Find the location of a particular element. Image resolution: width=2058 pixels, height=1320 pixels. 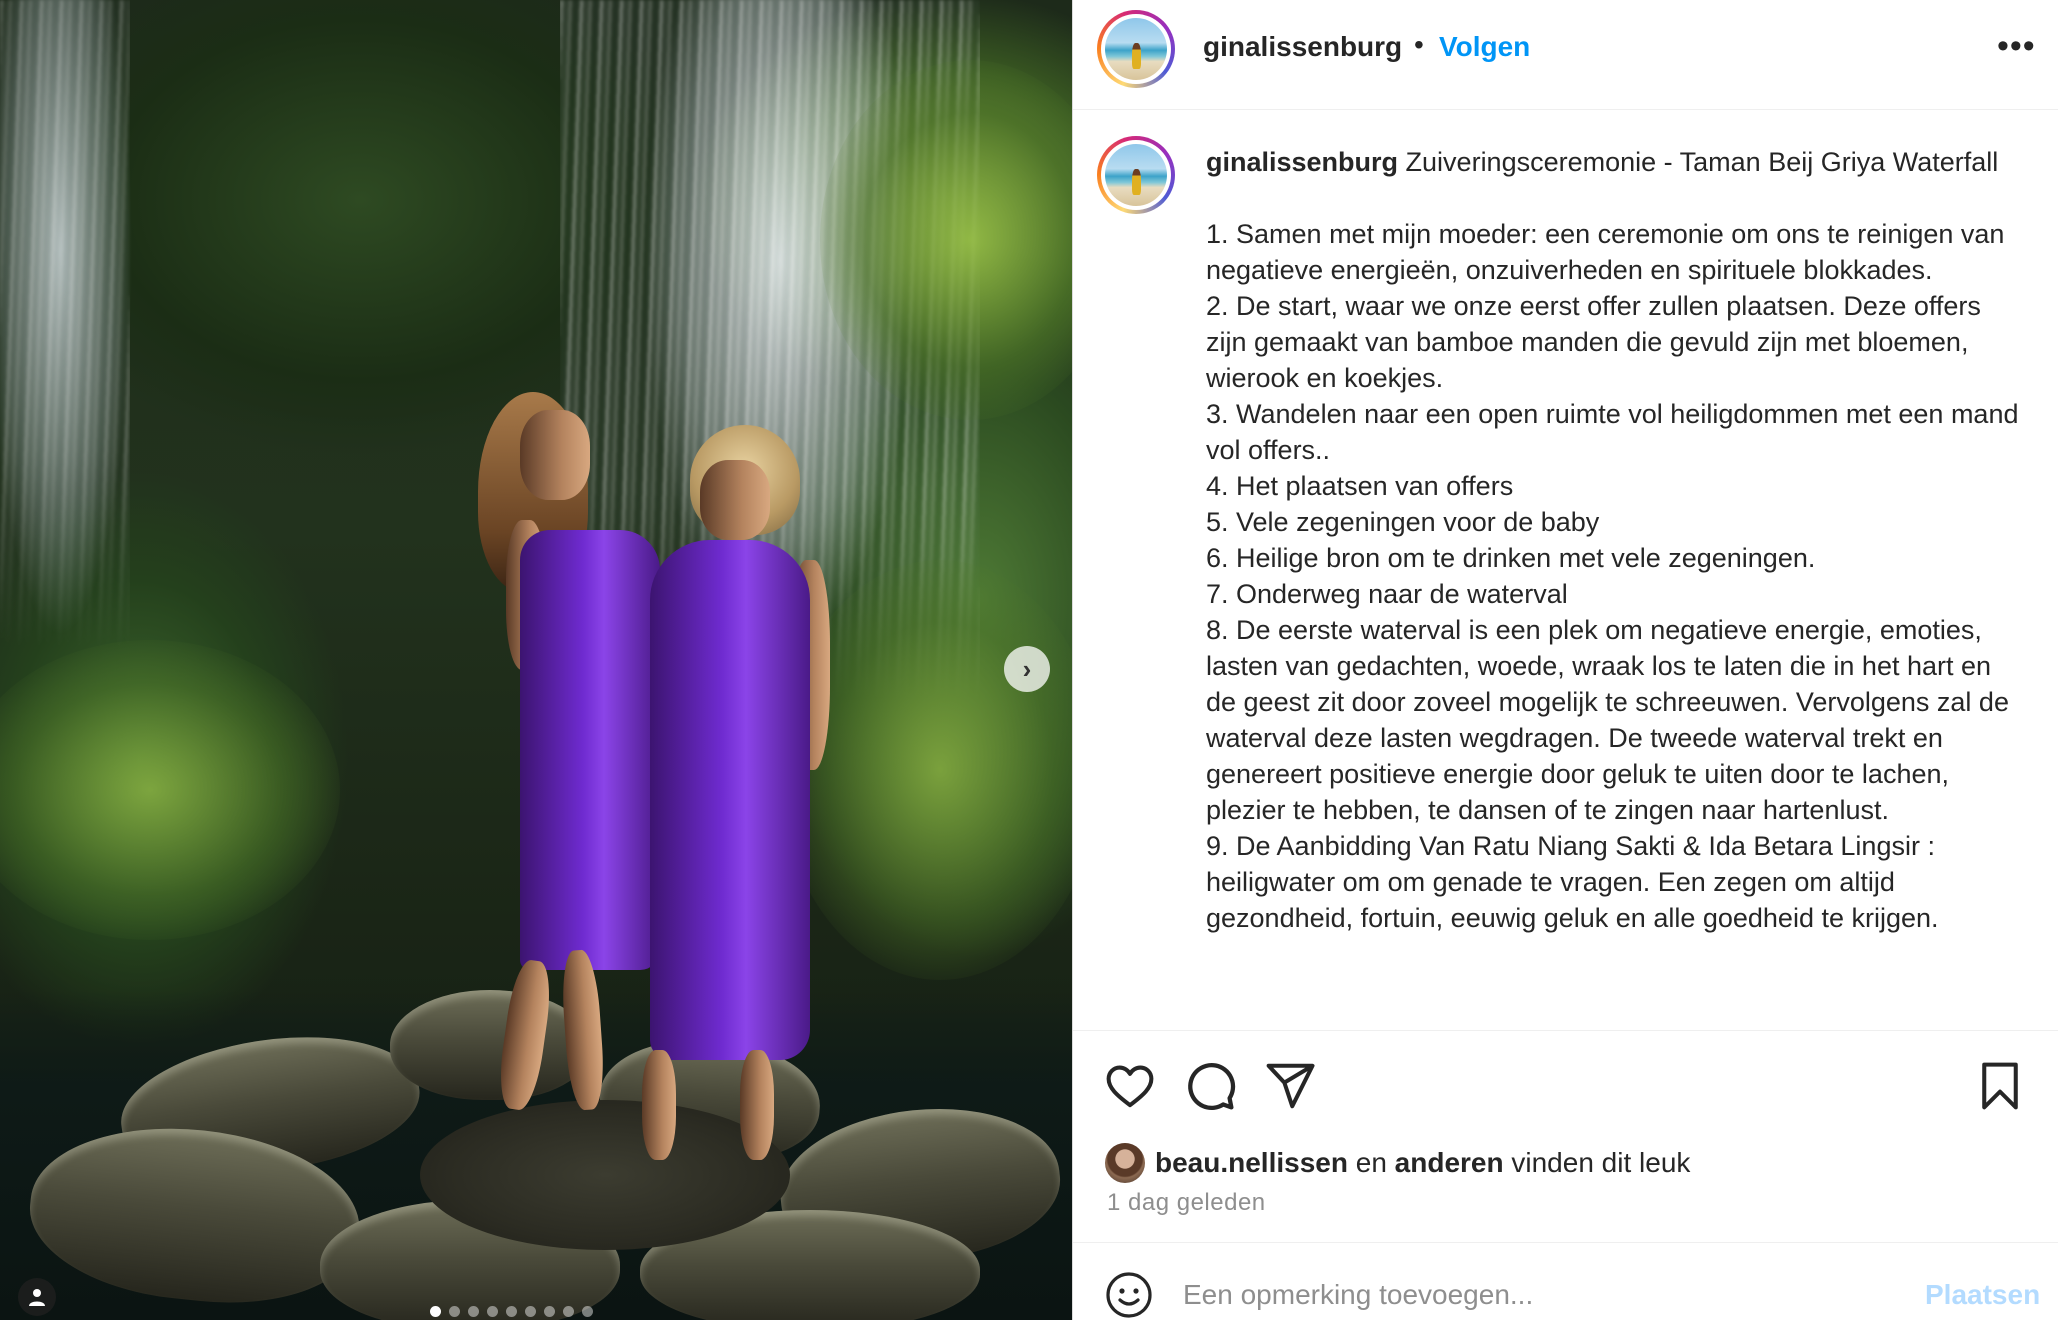

post-header: ginalissenburg • Volgen ••• is located at coordinates (1565, 55).